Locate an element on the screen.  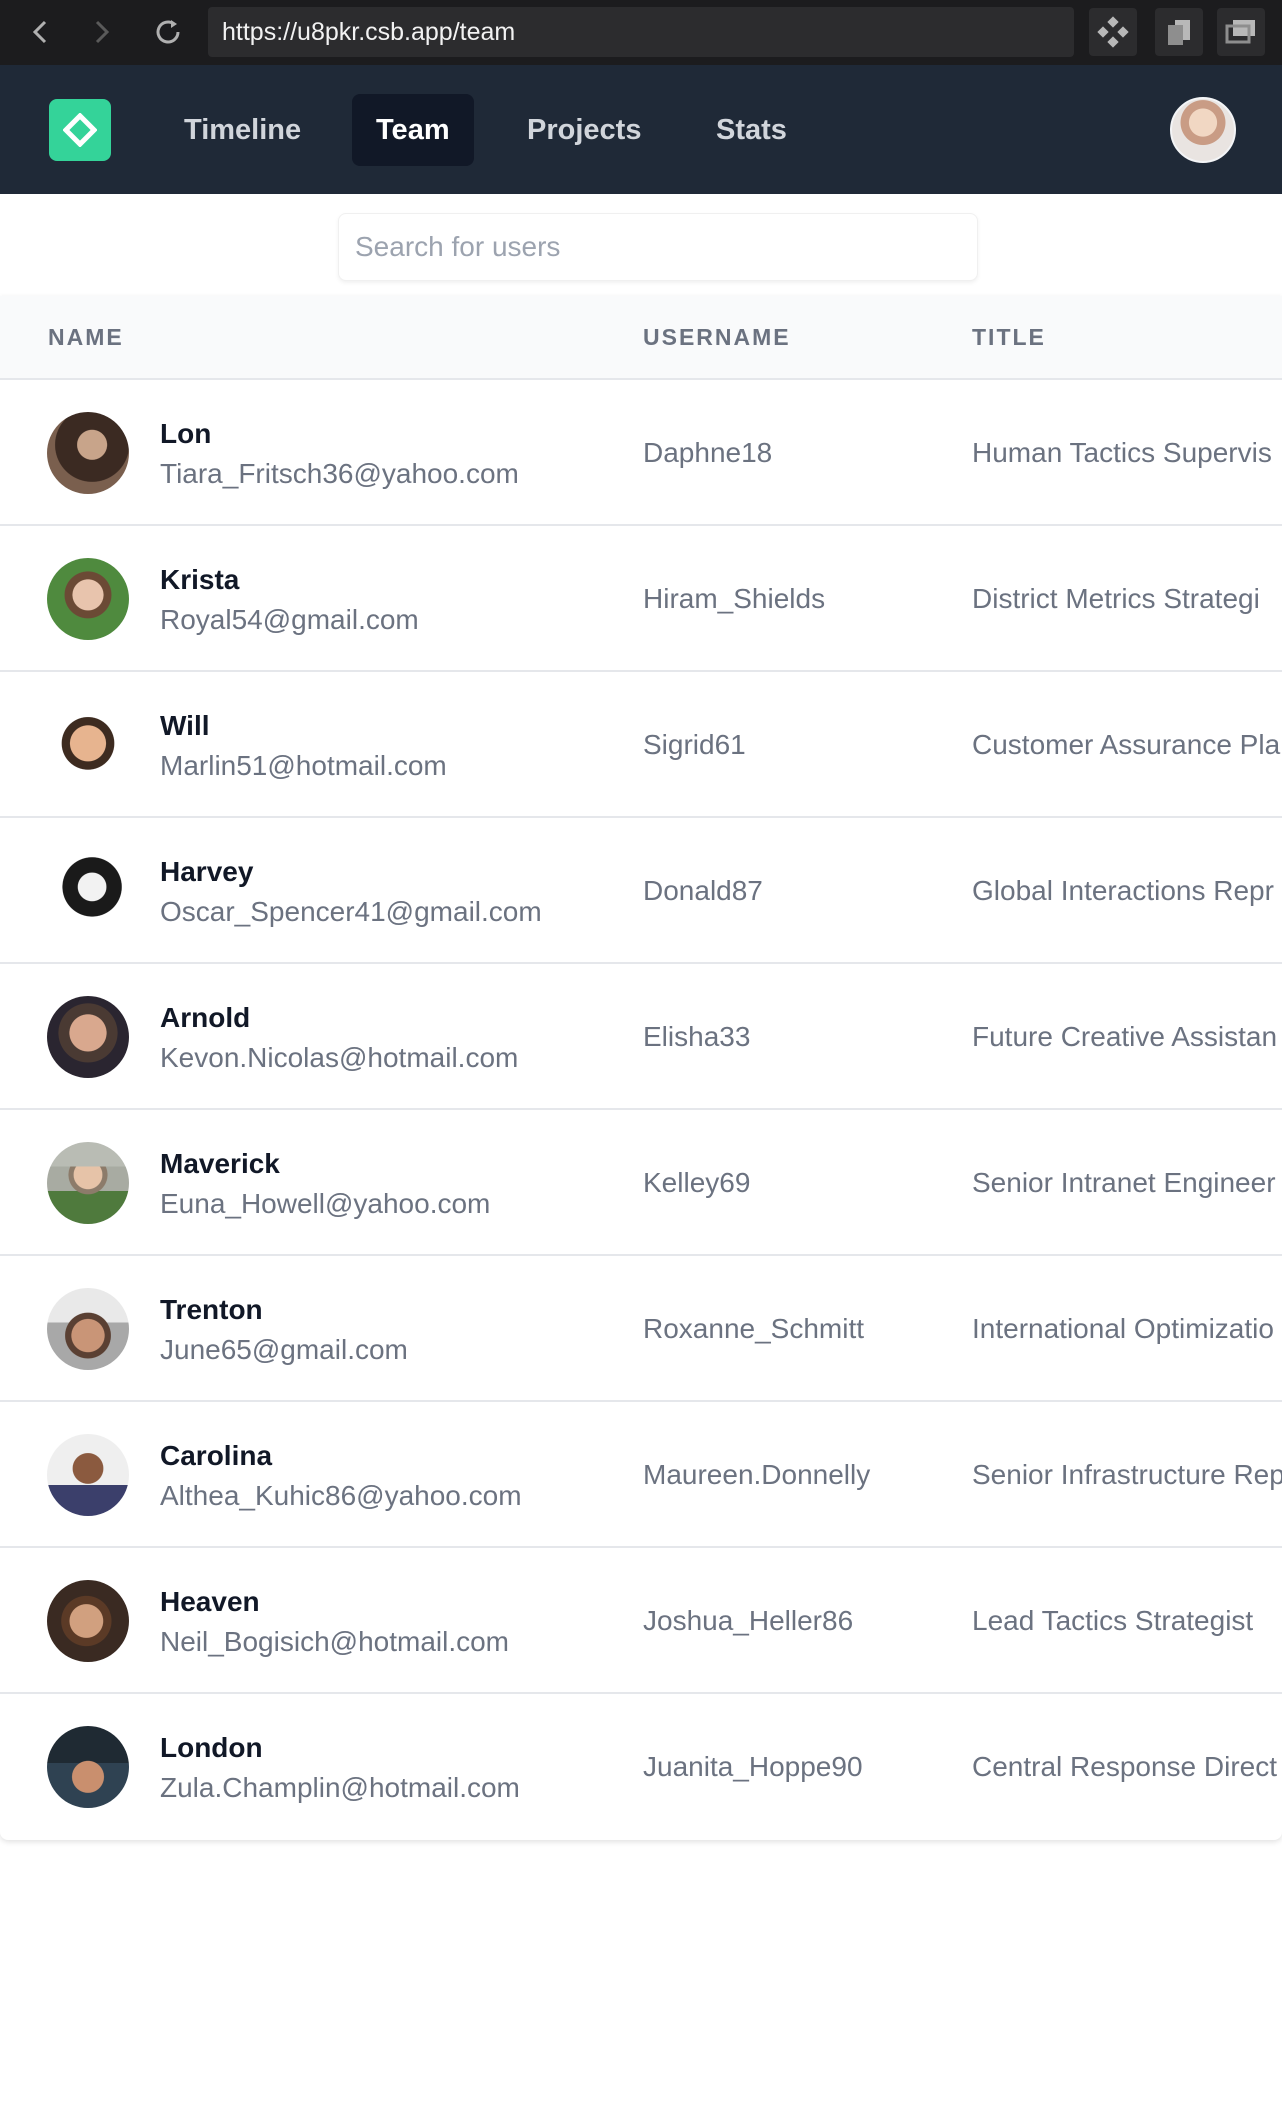
user-email: Marlin51@hotmail.com is located at coordinates (303, 765).